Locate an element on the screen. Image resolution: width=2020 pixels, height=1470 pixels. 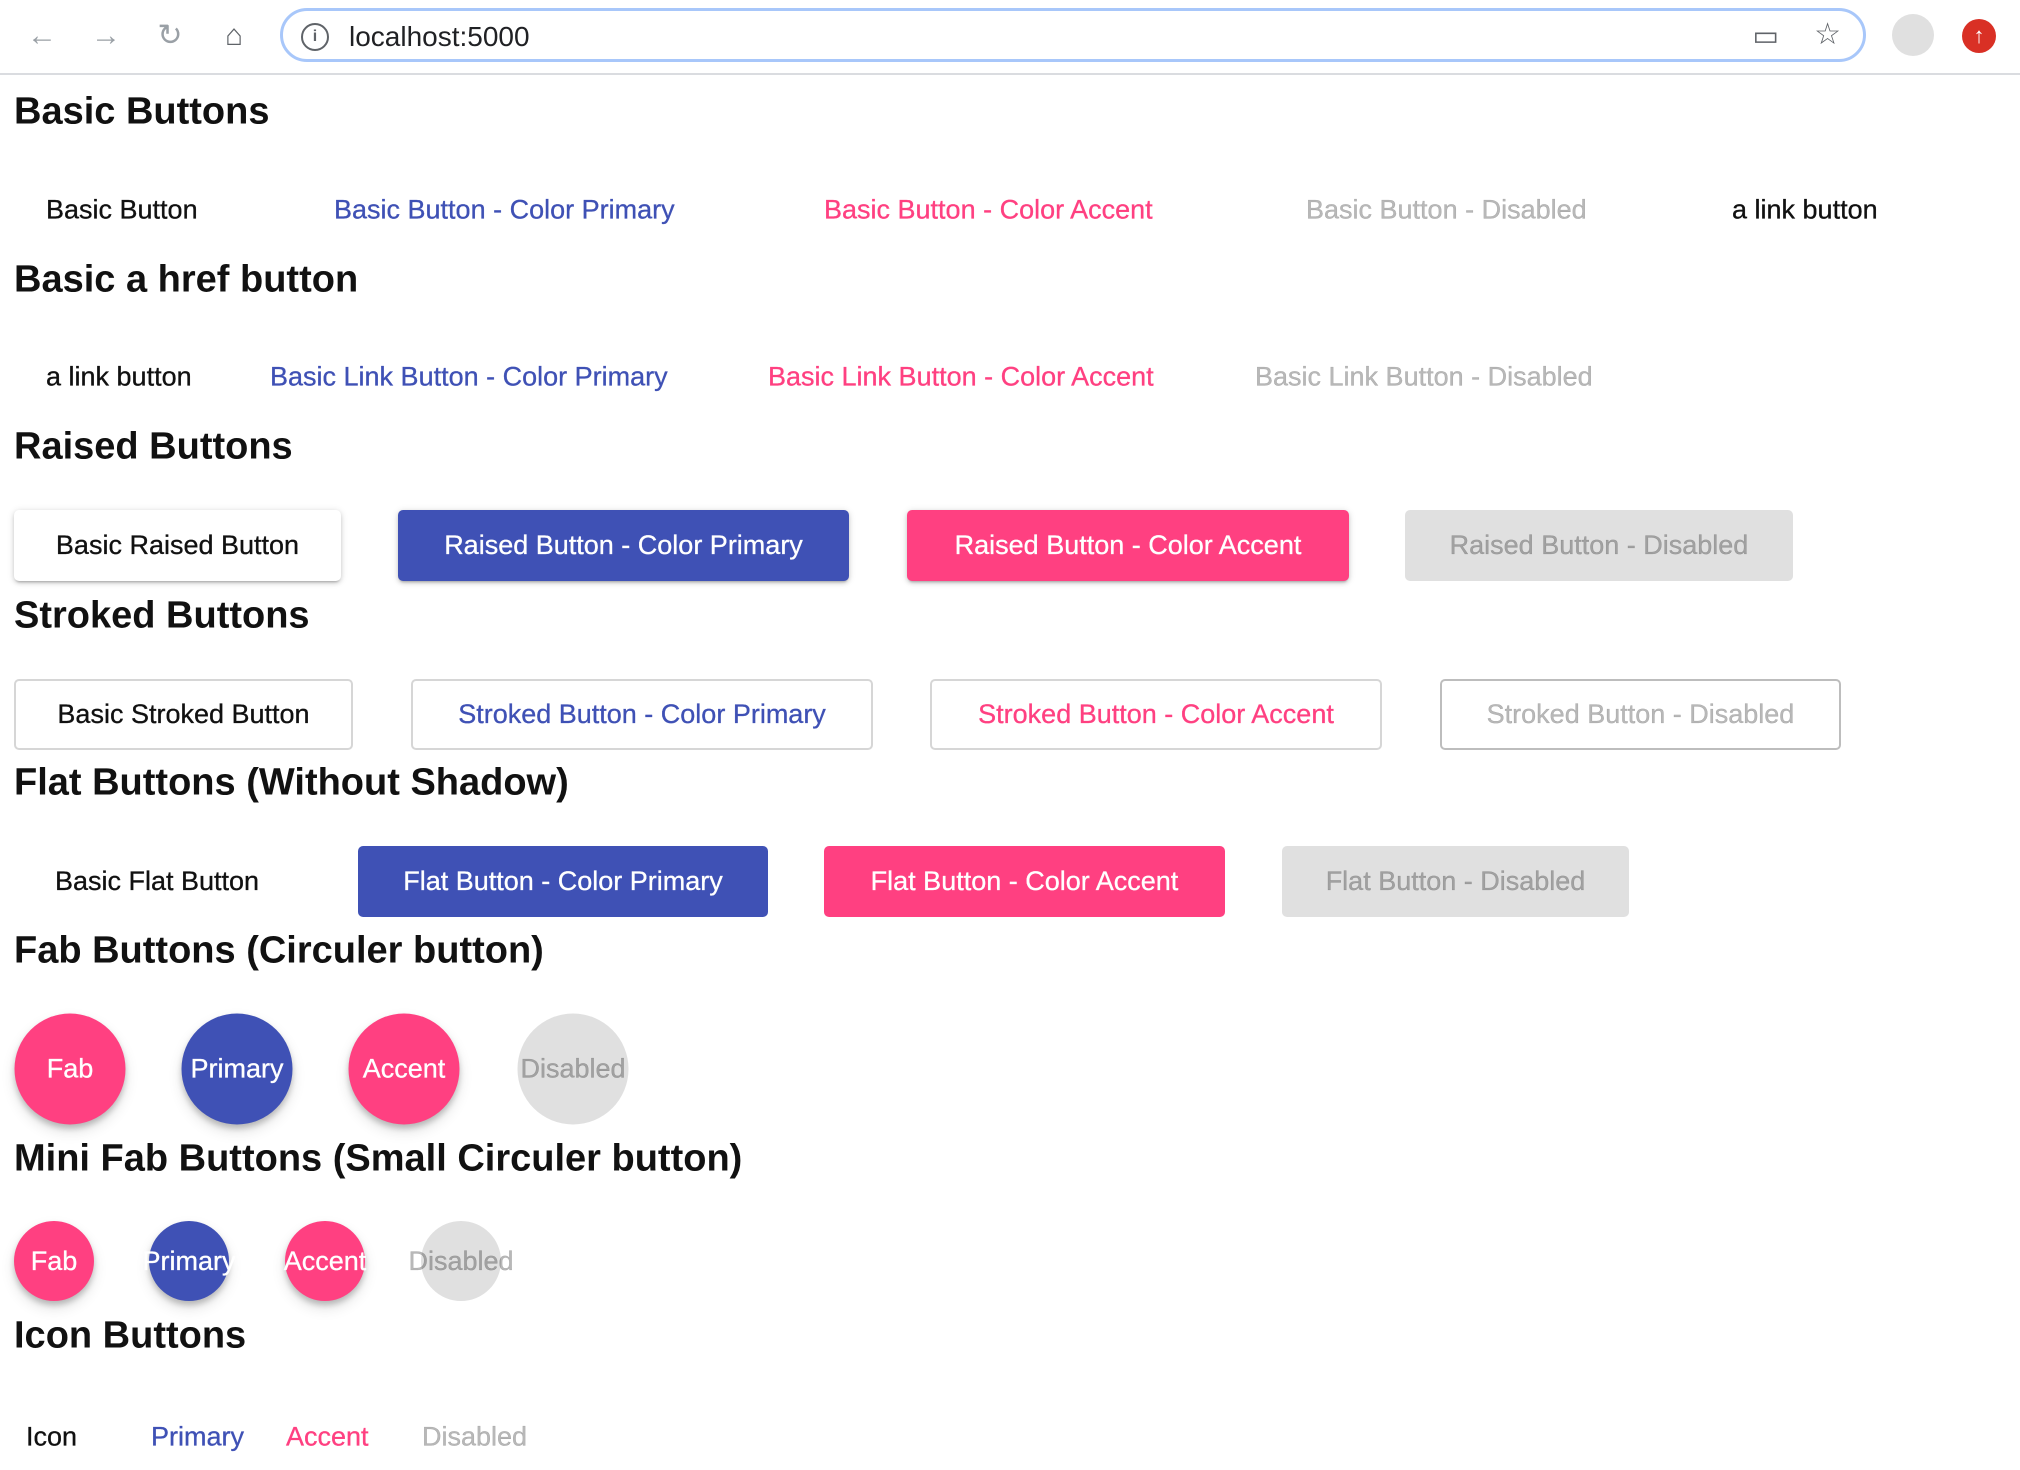
cast-icon: ▭ is located at coordinates (1766, 35).